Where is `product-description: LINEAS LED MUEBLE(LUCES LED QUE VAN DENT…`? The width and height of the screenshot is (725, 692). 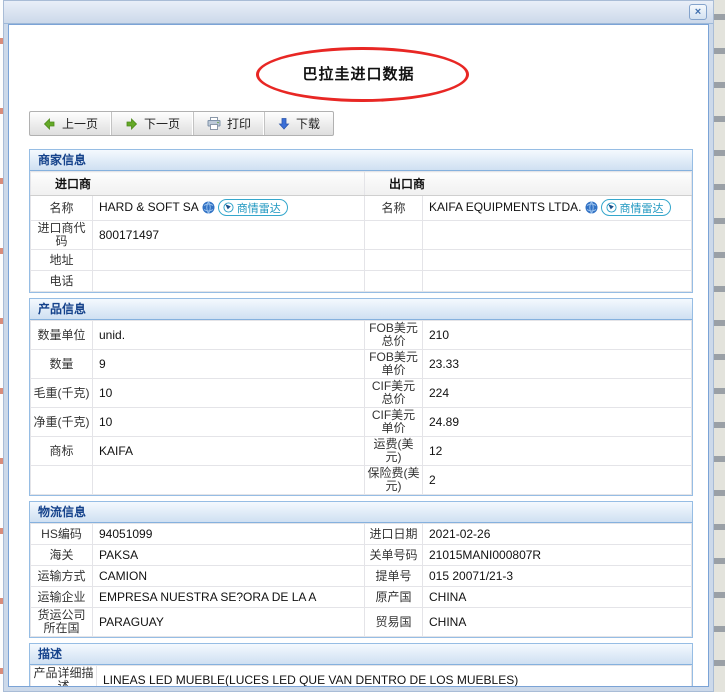 product-description: LINEAS LED MUEBLE(LUCES LED QUE VAN DENT… is located at coordinates (394, 675).